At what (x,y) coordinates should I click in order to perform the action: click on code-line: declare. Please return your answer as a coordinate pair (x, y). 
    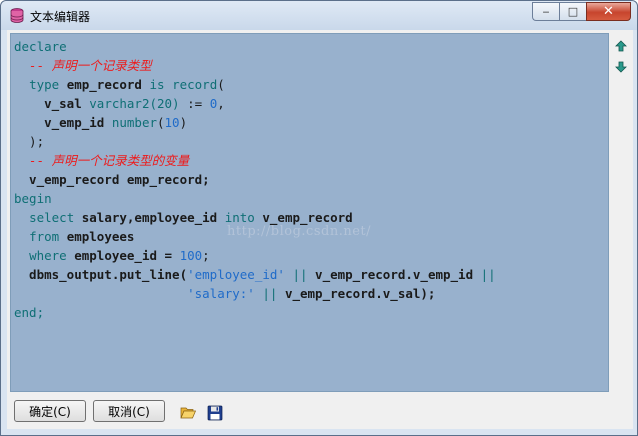
    Looking at the image, I should click on (255, 46).